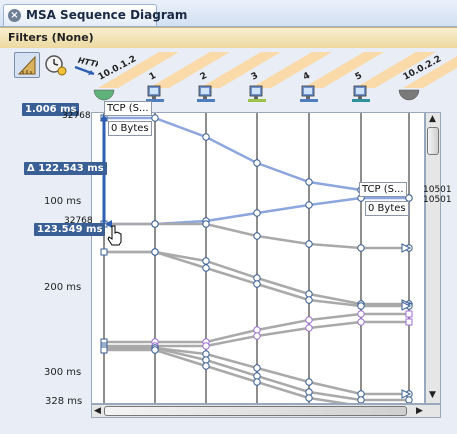  Describe the element at coordinates (63, 372) in the screenshot. I see `time-axis-tick: 300 ms` at that location.